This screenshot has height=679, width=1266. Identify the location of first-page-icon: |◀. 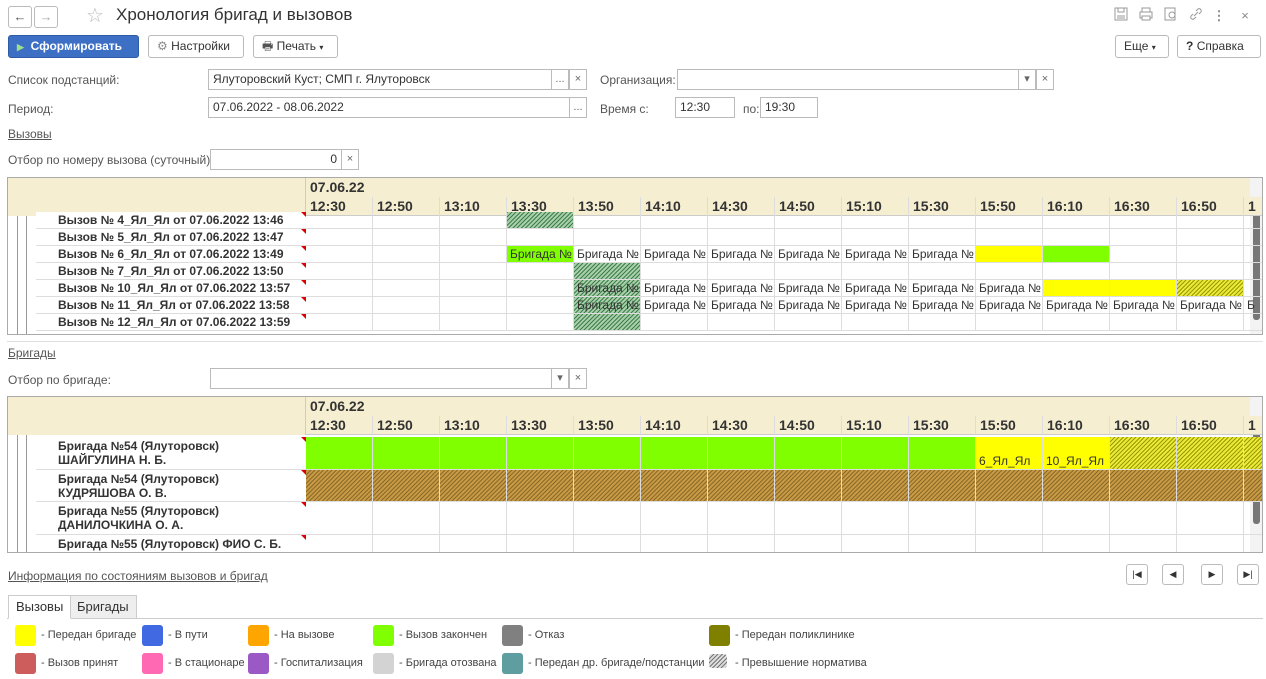
(1137, 574).